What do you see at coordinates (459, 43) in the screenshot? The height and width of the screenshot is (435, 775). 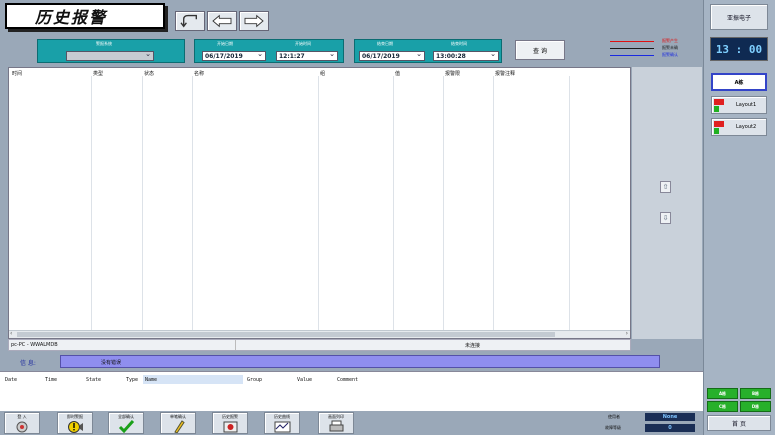 I see `end-time-label: 结束时间` at bounding box center [459, 43].